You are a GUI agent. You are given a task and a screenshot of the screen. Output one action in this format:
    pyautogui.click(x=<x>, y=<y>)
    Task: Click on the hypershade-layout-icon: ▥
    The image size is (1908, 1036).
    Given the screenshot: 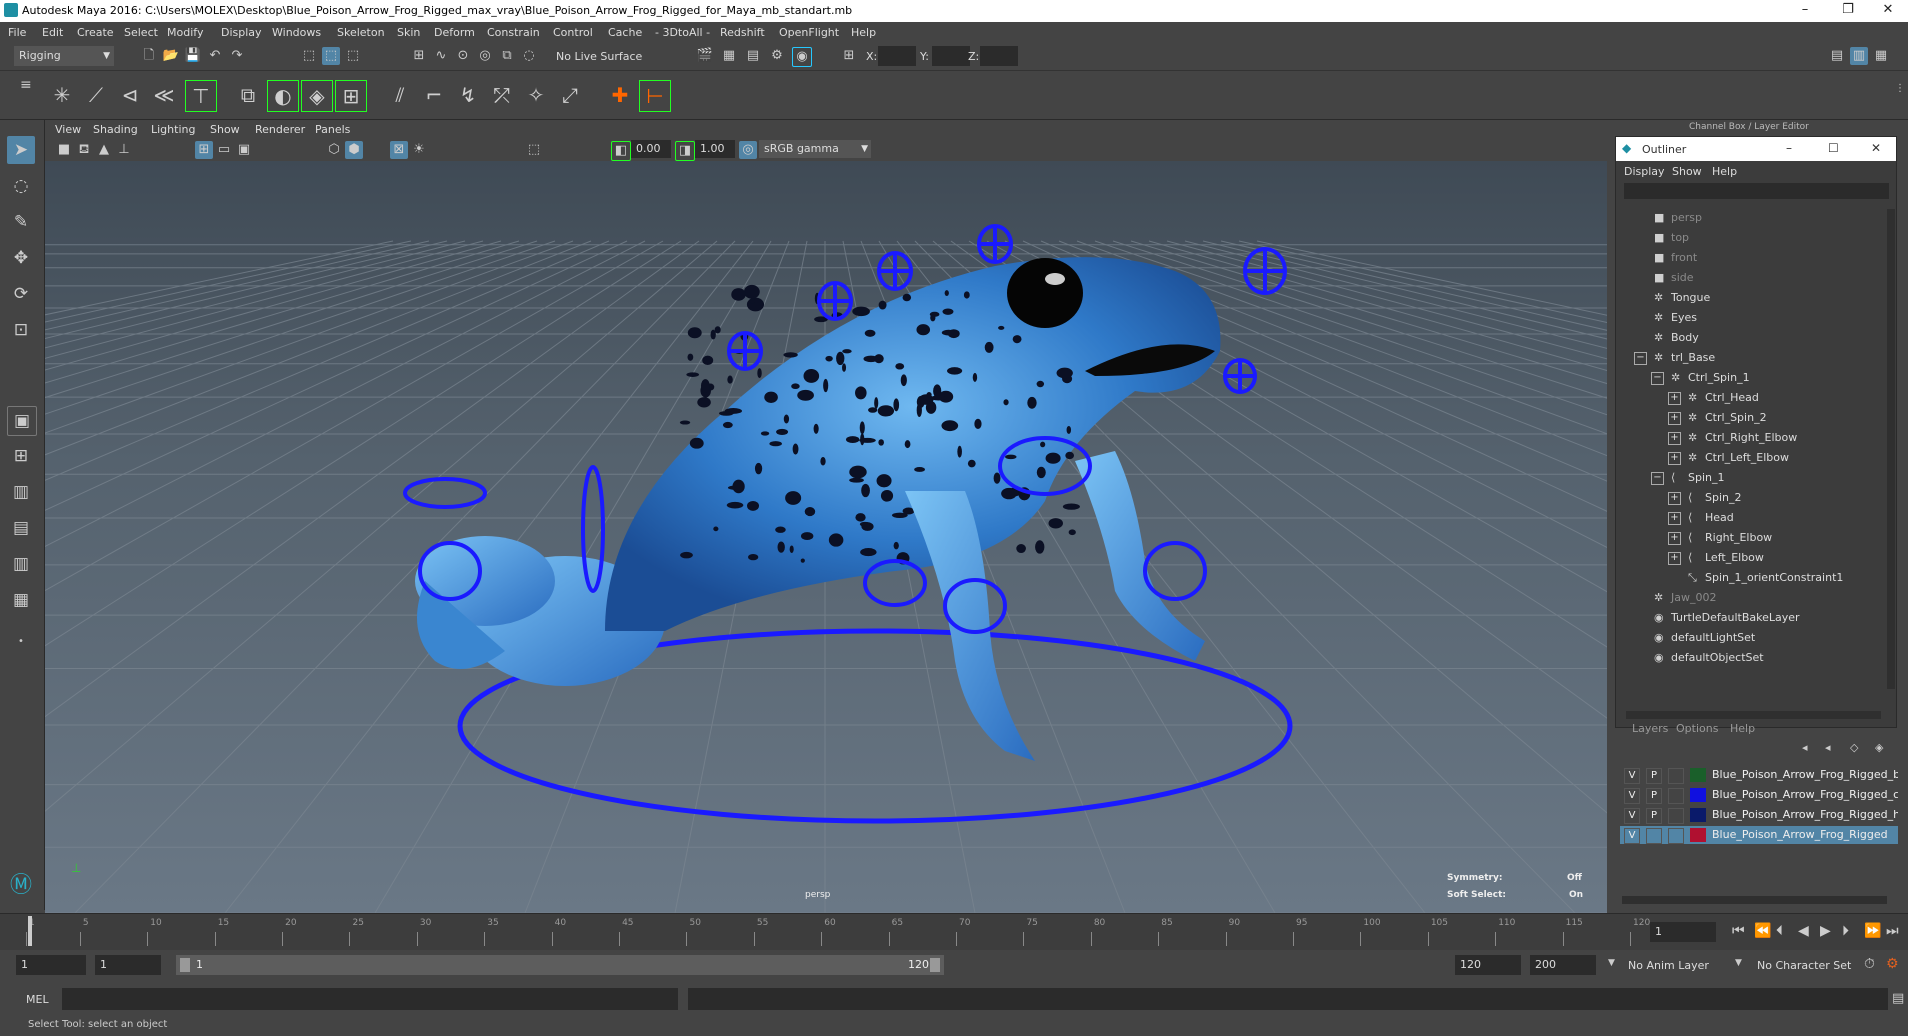 What is the action you would take?
    pyautogui.click(x=21, y=564)
    